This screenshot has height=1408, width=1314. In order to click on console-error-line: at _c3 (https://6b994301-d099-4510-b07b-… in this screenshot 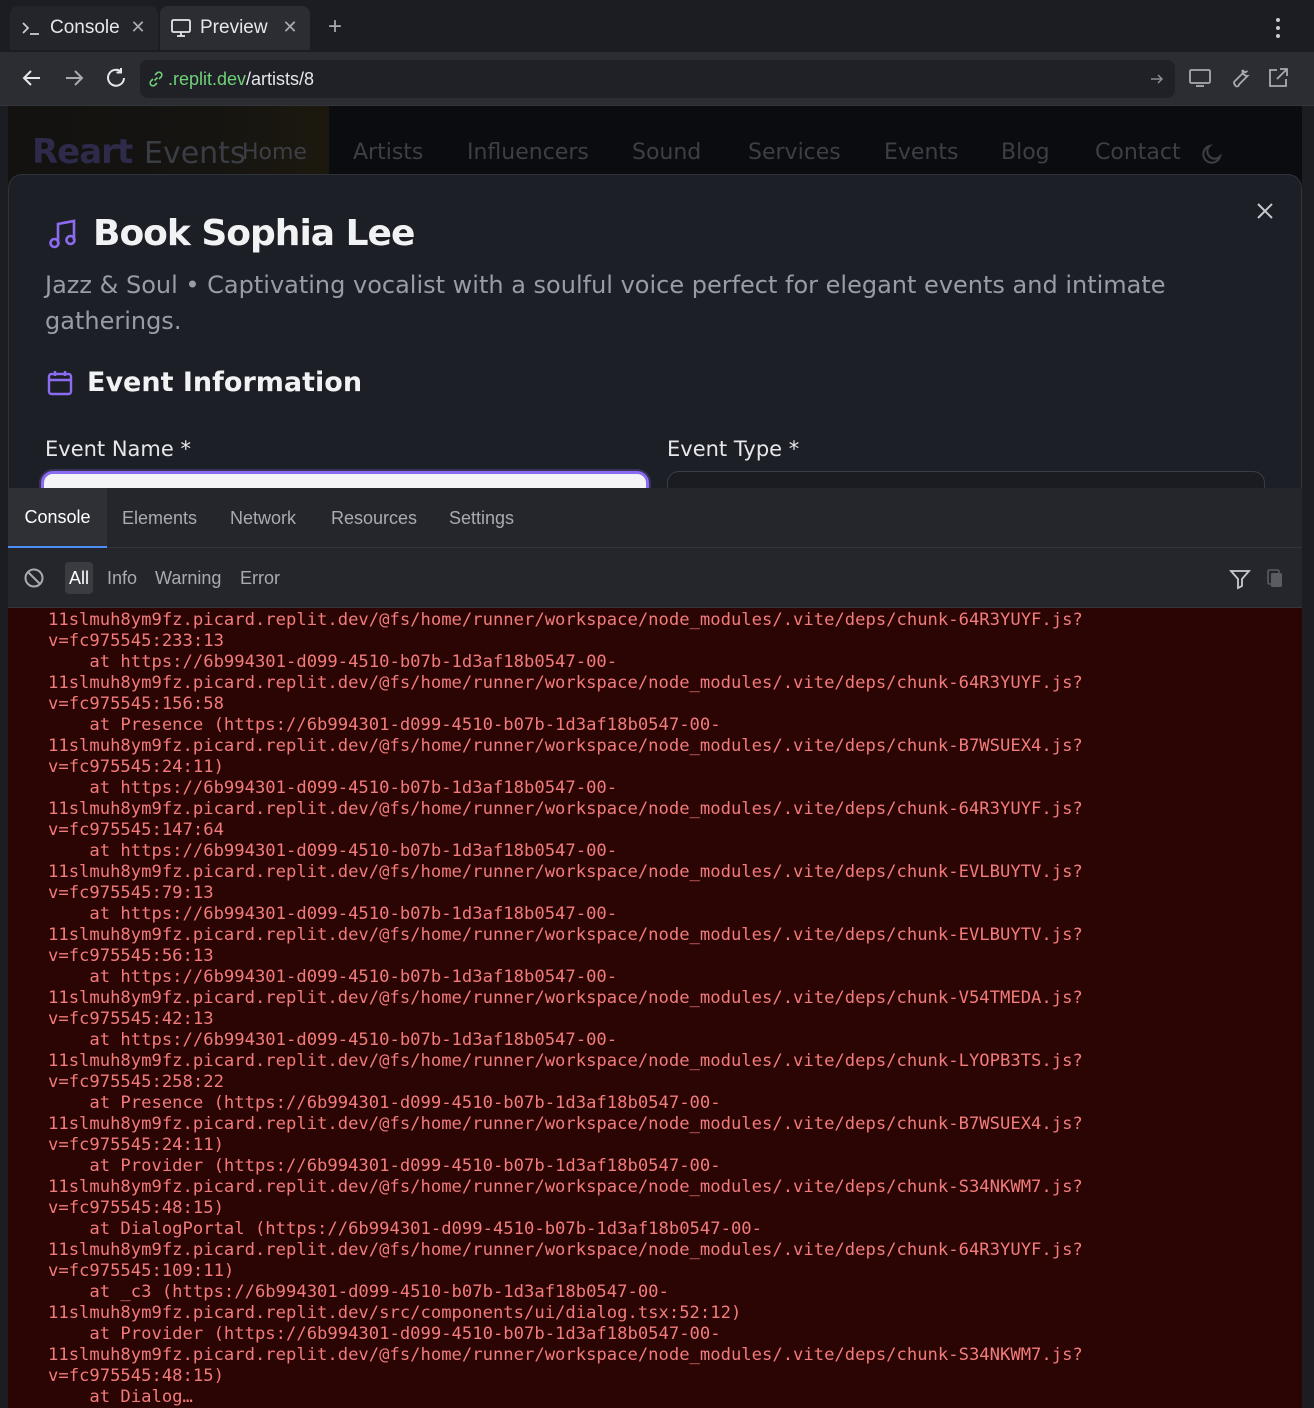, I will do `click(358, 1292)`.